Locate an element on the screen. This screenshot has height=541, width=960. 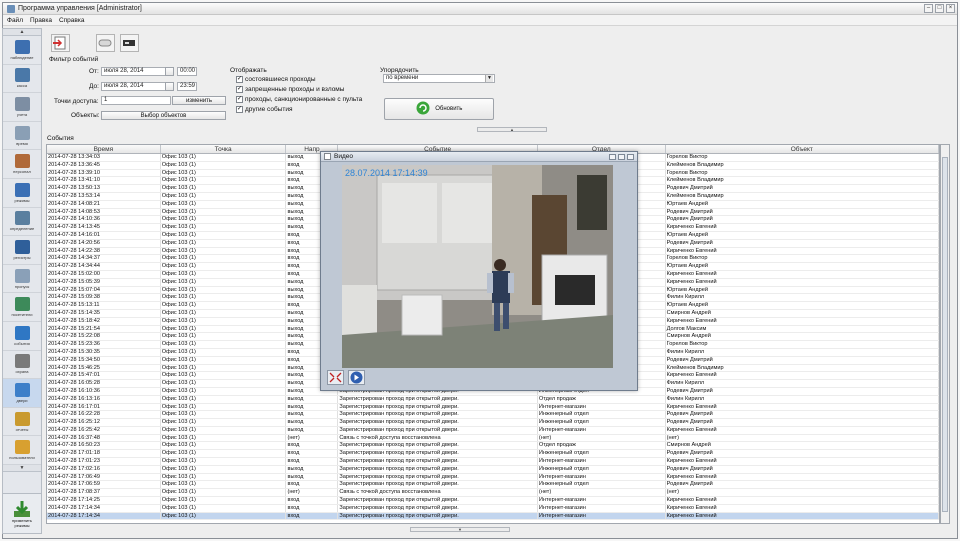
table-cell: 2014-07-28 14:08:21 is located at coordinates (104, 204).